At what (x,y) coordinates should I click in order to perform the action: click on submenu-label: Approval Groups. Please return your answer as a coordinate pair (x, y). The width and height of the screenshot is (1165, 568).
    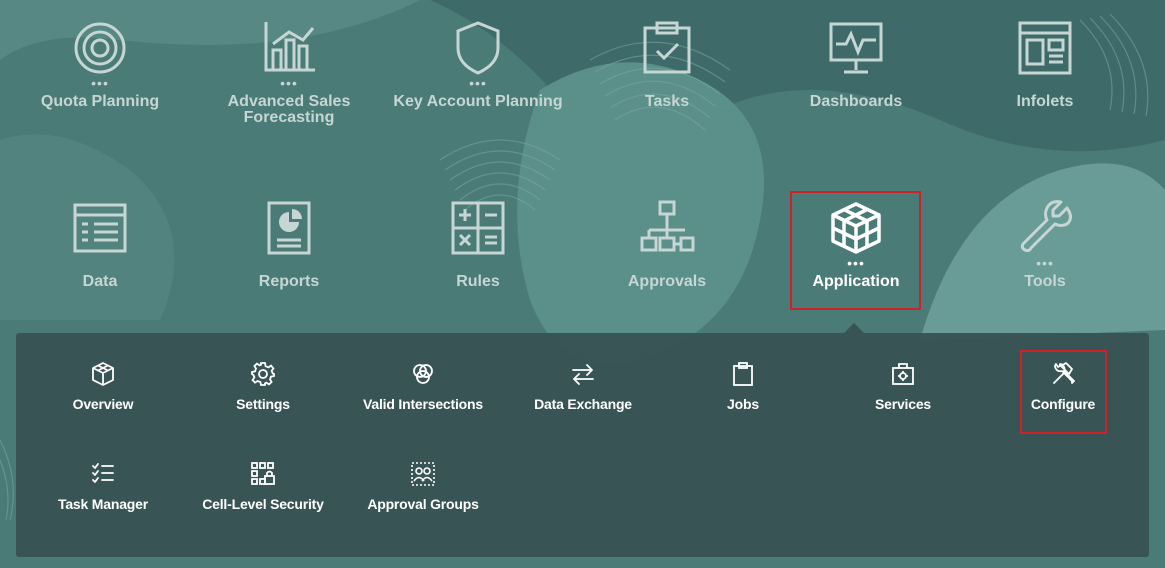
    Looking at the image, I should click on (423, 504).